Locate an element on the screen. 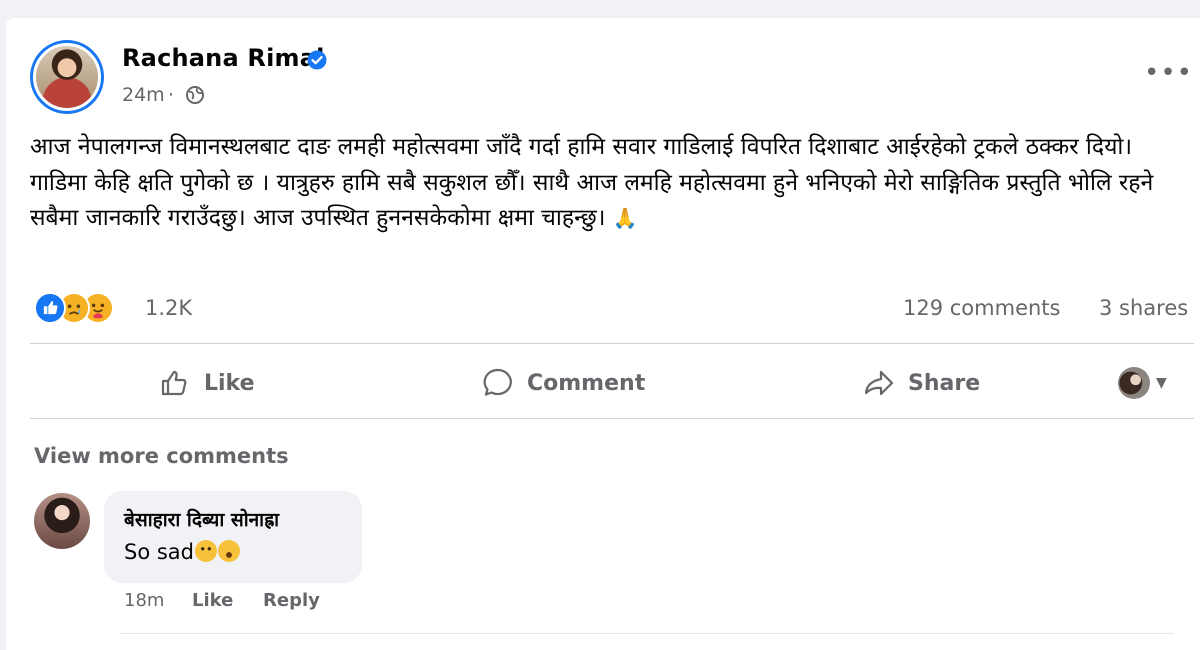  comment-text: So sad is located at coordinates (182, 552).